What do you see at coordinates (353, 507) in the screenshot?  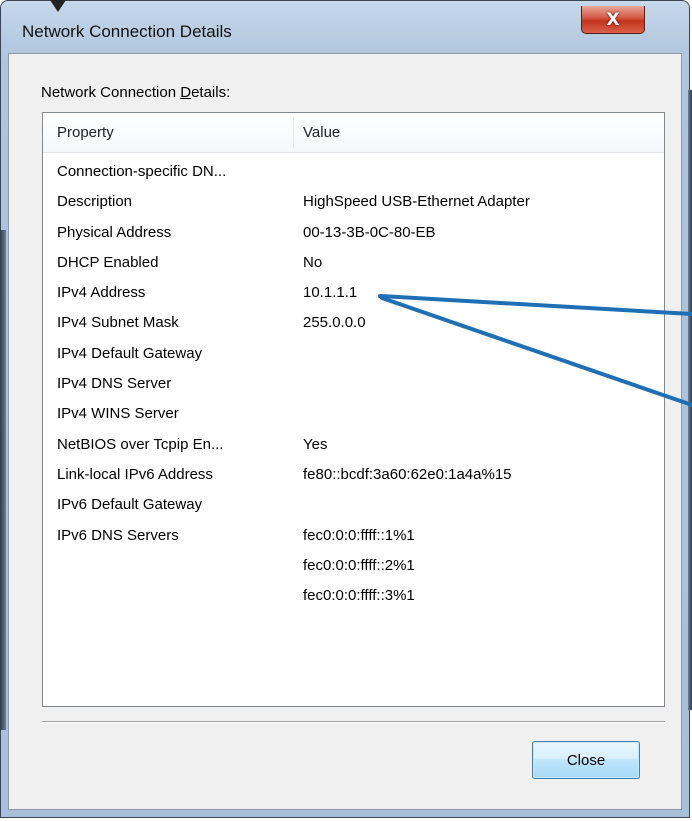 I see `list-item: IPv6 Default Gateway` at bounding box center [353, 507].